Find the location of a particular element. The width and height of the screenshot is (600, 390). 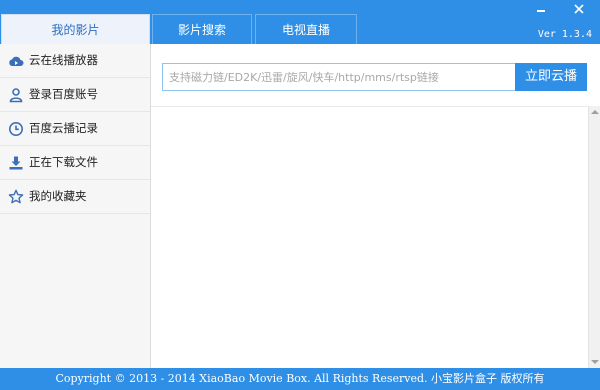

scrollbar is located at coordinates (594, 237).